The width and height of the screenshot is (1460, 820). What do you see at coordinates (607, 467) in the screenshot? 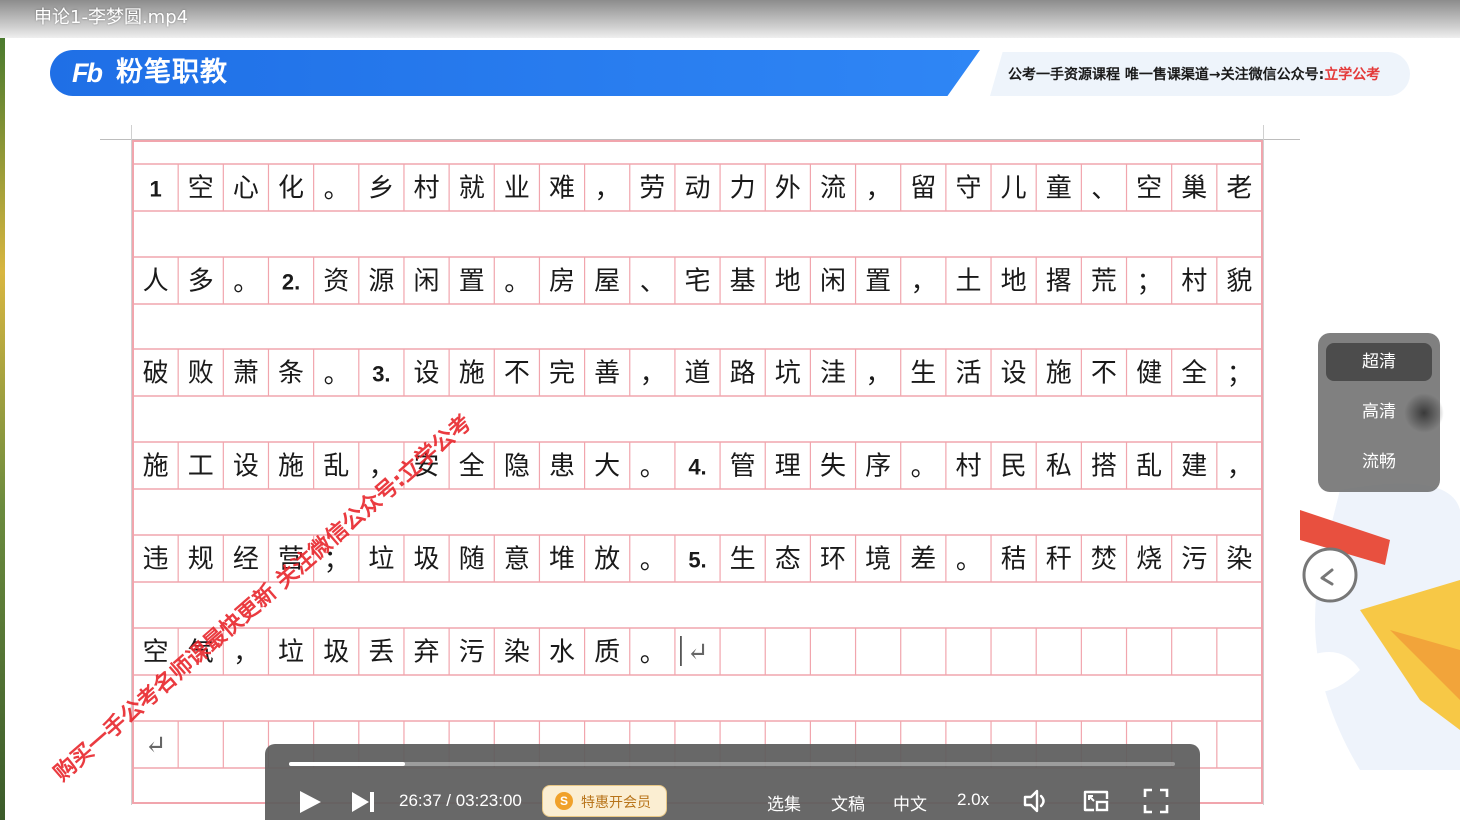
I see `grid-char: 大` at bounding box center [607, 467].